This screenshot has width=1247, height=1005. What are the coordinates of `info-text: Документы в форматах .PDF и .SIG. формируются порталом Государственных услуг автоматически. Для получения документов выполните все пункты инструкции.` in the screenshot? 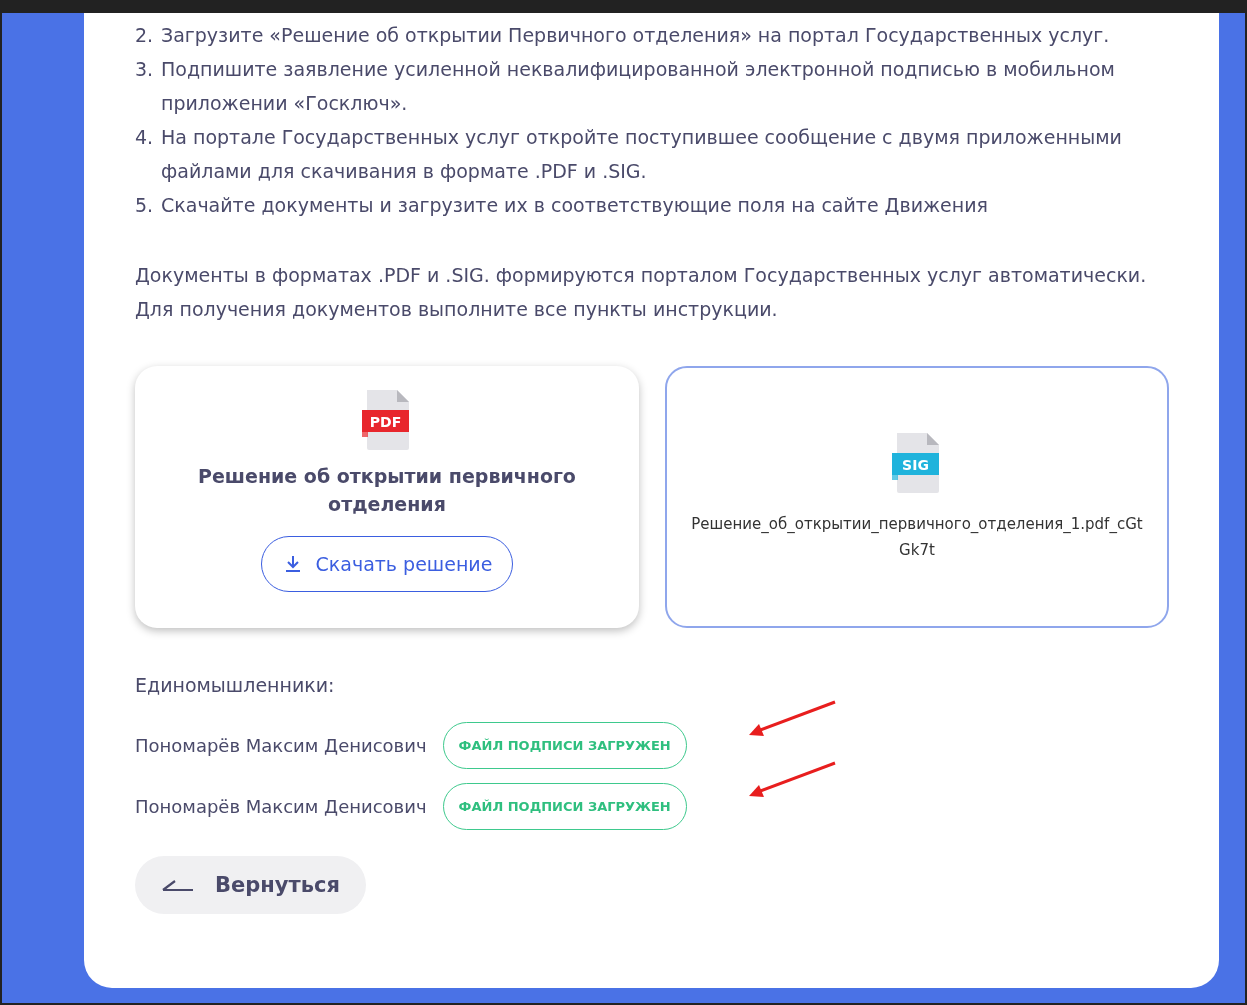 It's located at (641, 292).